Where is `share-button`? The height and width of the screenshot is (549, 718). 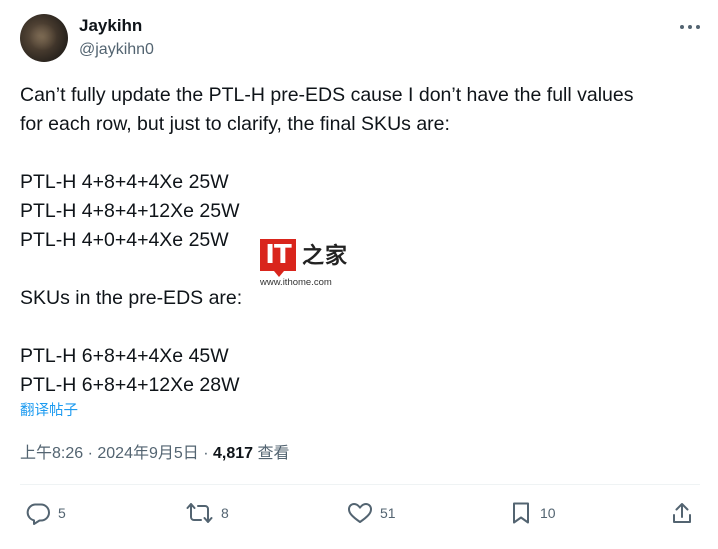
share-button is located at coordinates (682, 513).